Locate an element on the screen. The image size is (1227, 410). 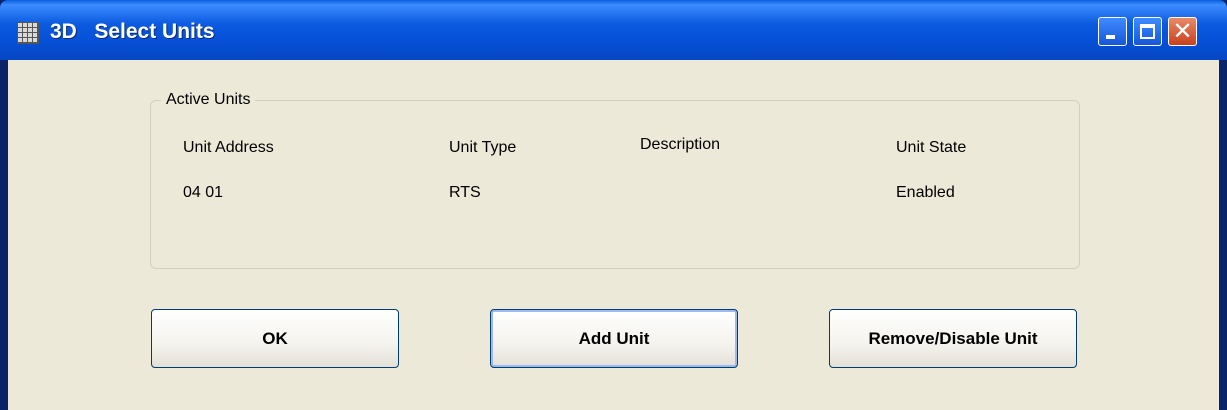
title-bar: 3D Select Units ✕ is located at coordinates (613, 30).